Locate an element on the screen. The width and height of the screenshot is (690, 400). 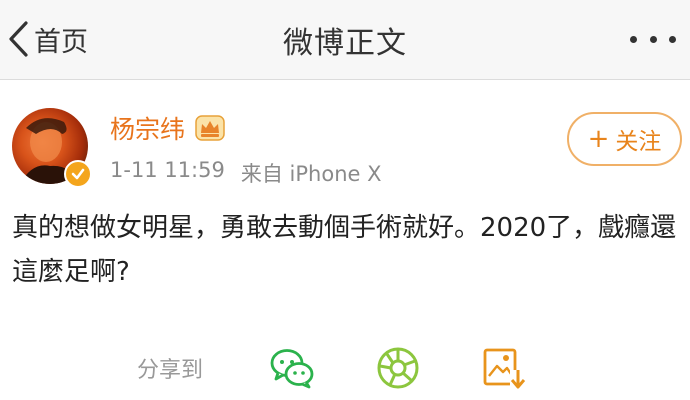
post-meta: 1-11 11:59 来自 iPhone X is located at coordinates (245, 173).